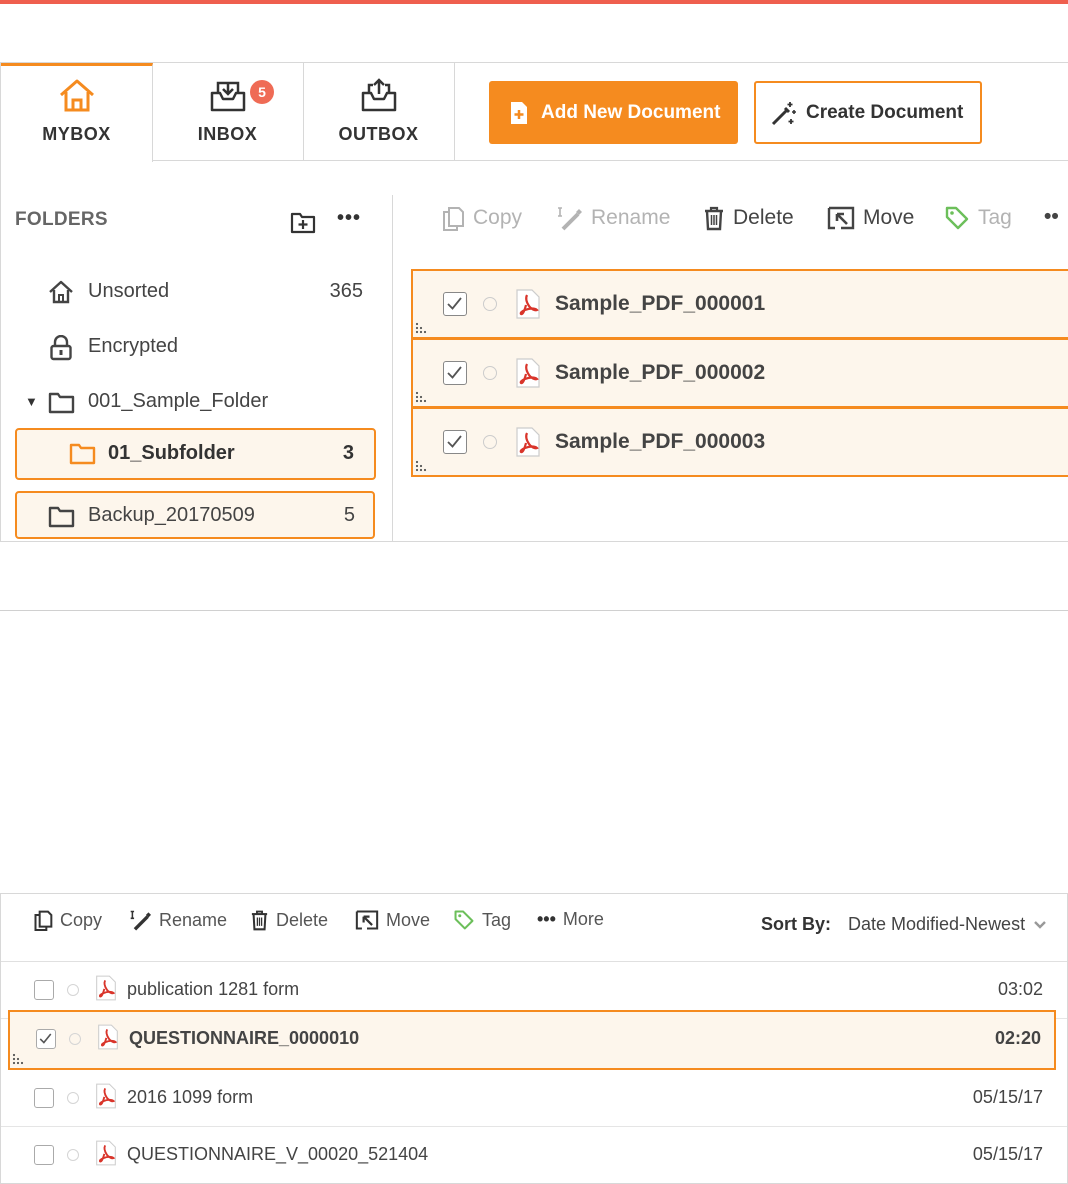 The image size is (1068, 1184). What do you see at coordinates (133, 346) in the screenshot?
I see `folder-name: Encrypted` at bounding box center [133, 346].